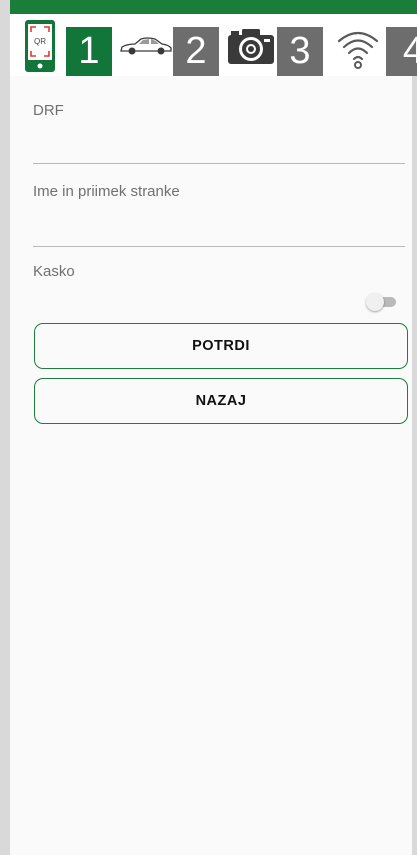 This screenshot has height=855, width=417. Describe the element at coordinates (221, 401) in the screenshot. I see `back-button: NAZAJ` at that location.